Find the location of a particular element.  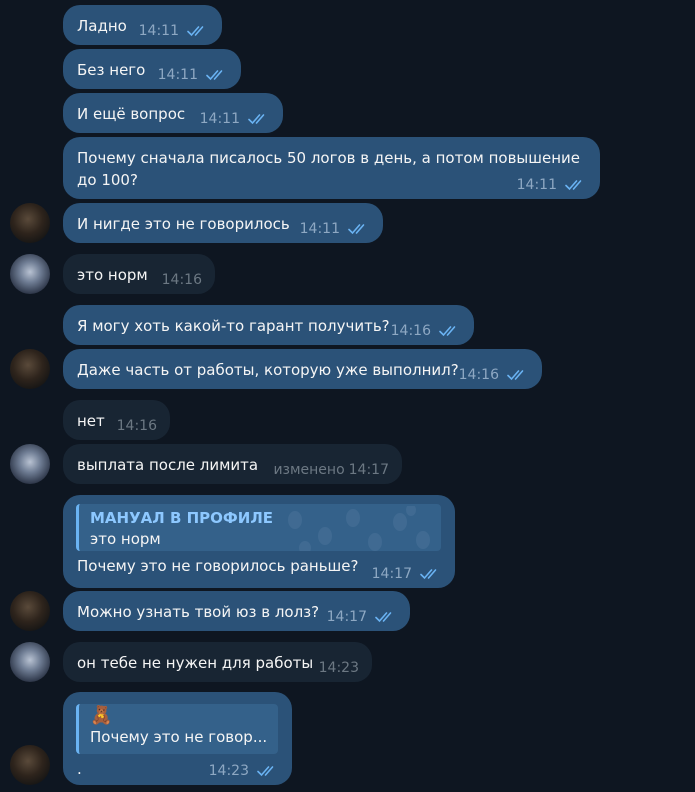

message-incoming: выплата после лимита изменено 14:17 is located at coordinates (232, 464).